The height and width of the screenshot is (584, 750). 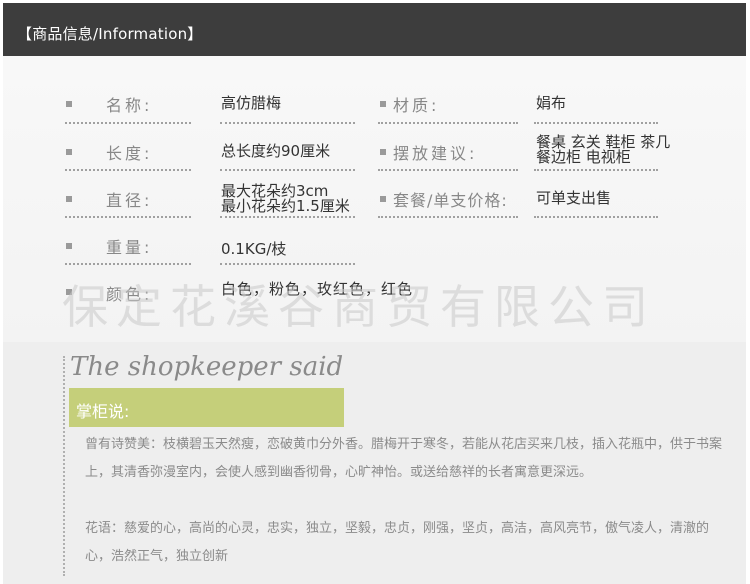 I want to click on spec-label-placement: 摆放建议:, so click(x=435, y=153).